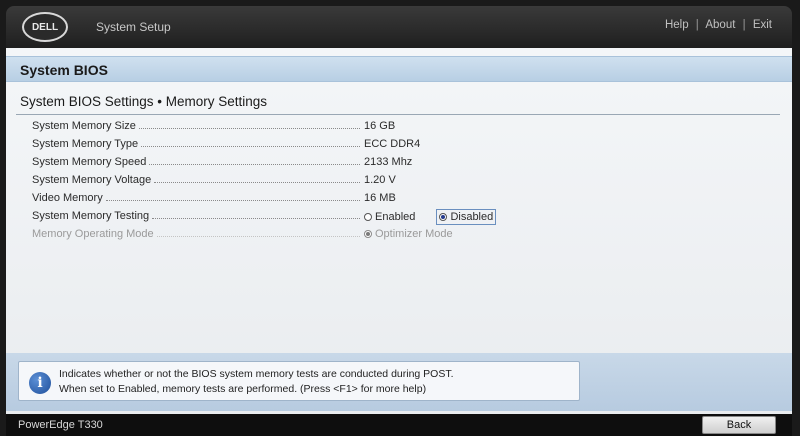 This screenshot has width=800, height=436. I want to click on setting-label: System Memory Testing, so click(91, 216).